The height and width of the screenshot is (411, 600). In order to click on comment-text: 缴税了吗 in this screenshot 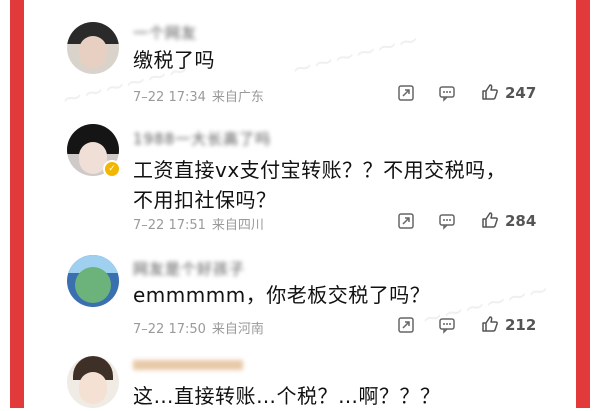, I will do `click(174, 60)`.